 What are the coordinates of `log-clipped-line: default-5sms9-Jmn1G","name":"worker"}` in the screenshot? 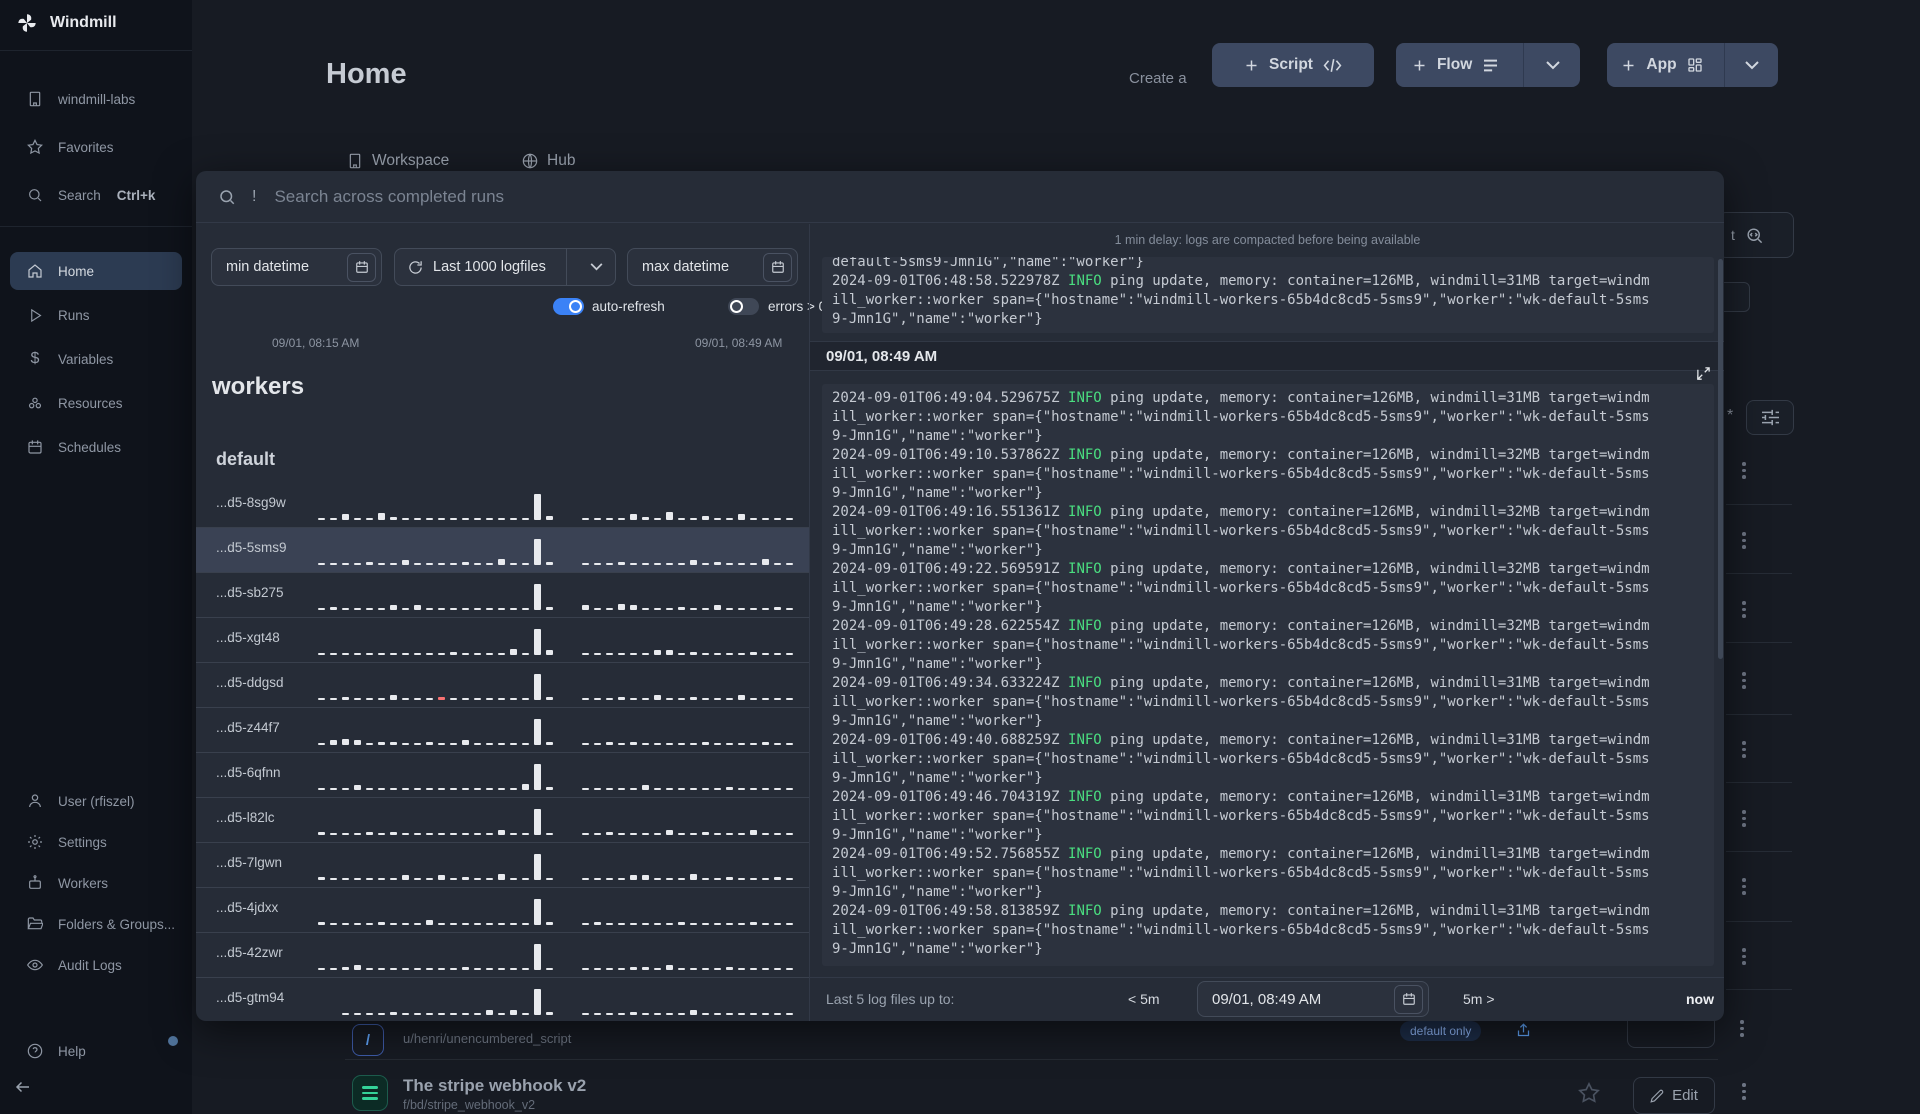 It's located at (988, 263).